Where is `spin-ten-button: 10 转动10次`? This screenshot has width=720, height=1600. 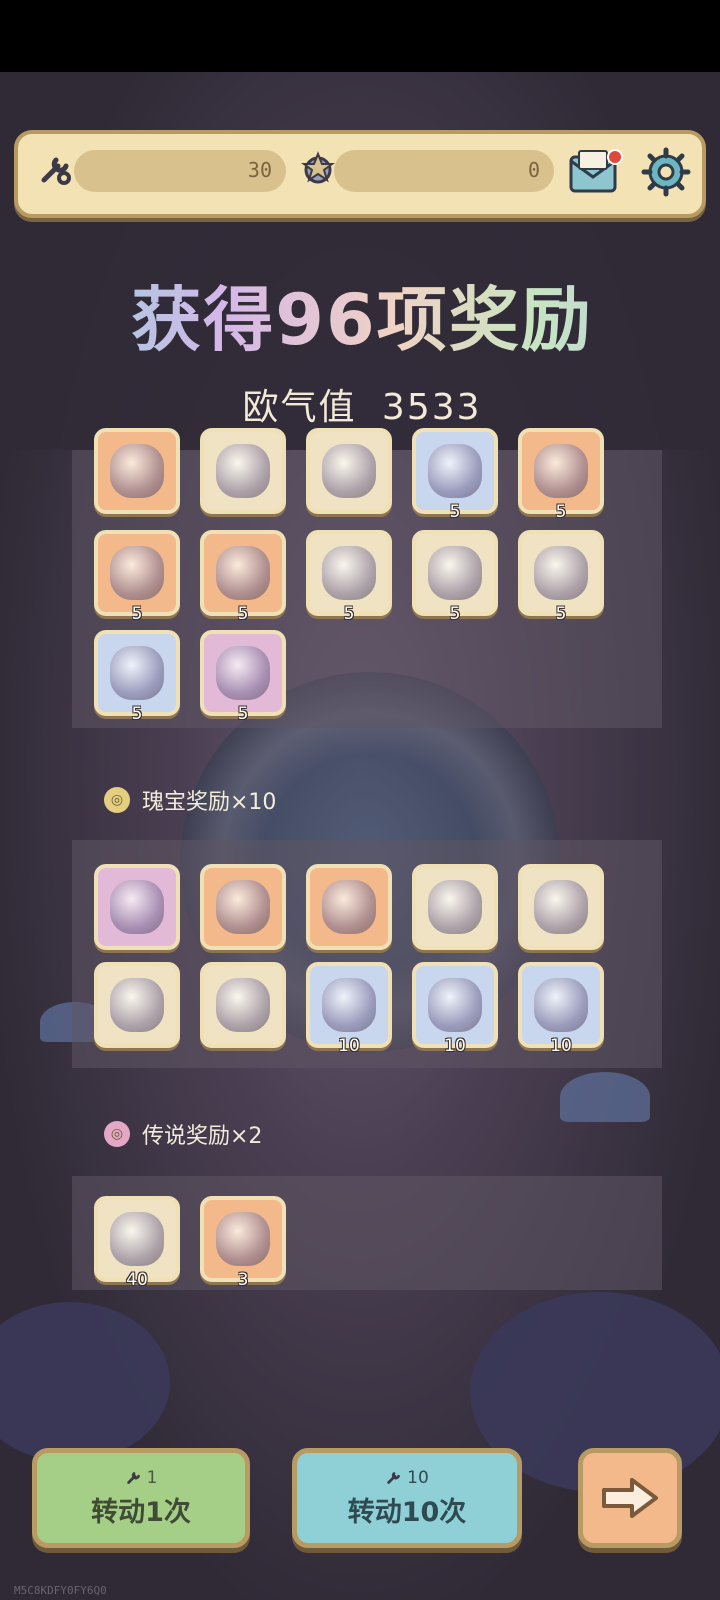 spin-ten-button: 10 转动10次 is located at coordinates (407, 1498).